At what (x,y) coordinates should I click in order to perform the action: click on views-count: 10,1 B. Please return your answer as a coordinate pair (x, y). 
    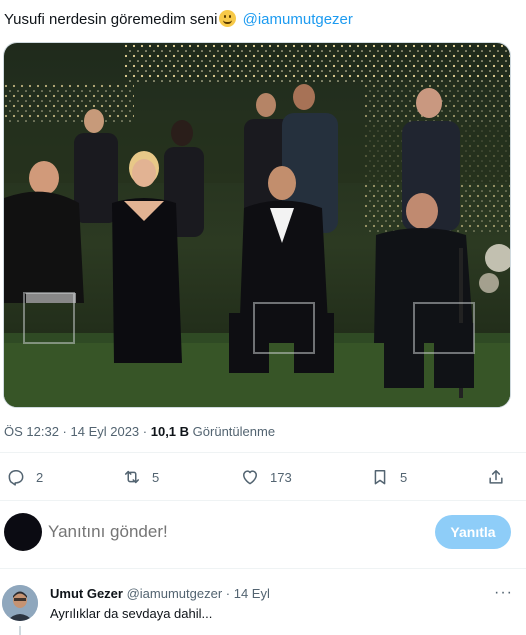
    Looking at the image, I should click on (170, 431).